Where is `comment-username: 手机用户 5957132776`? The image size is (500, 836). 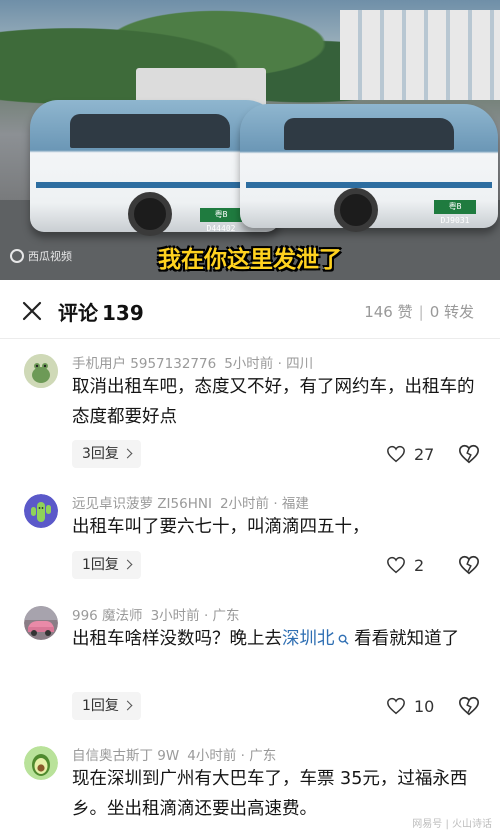 comment-username: 手机用户 5957132776 is located at coordinates (144, 364).